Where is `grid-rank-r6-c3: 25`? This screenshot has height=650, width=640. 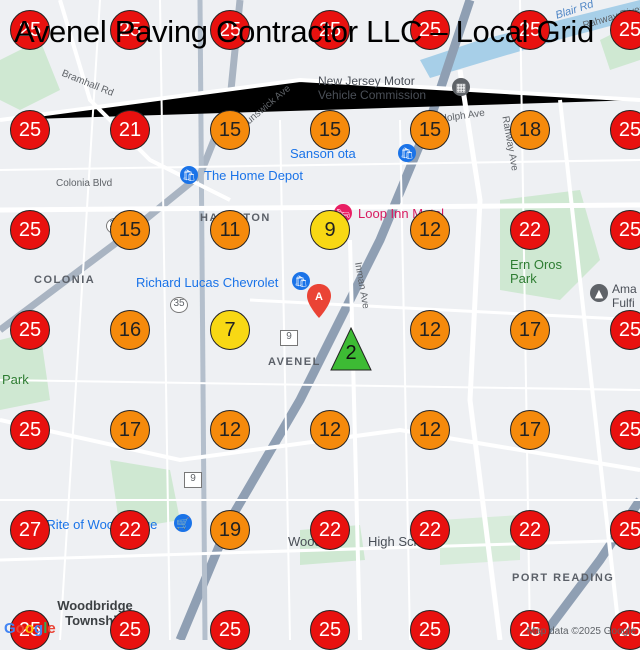
grid-rank-r6-c3: 25 is located at coordinates (330, 630).